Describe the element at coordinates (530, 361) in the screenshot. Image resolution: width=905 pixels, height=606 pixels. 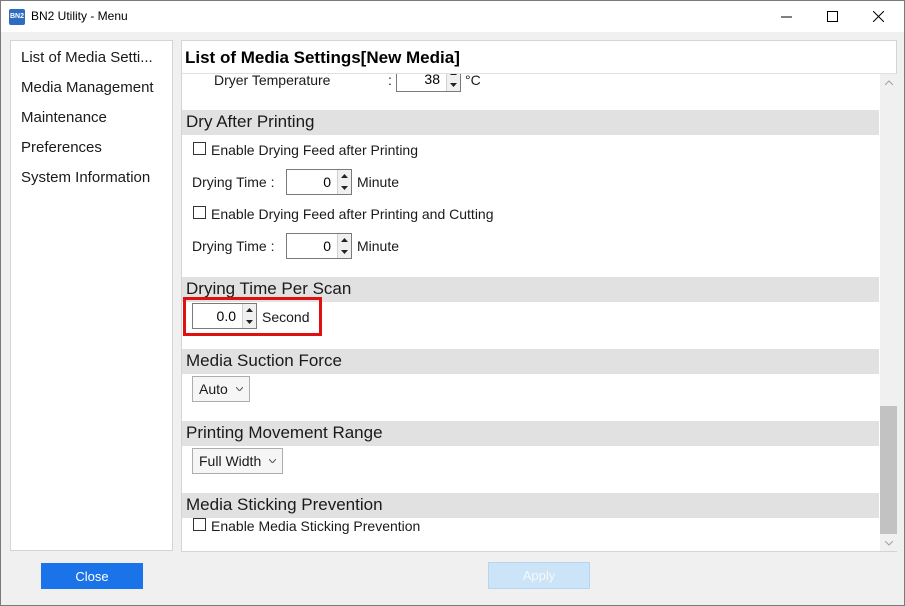
I see `section-header-media-suction-force: Media Suction Force` at that location.